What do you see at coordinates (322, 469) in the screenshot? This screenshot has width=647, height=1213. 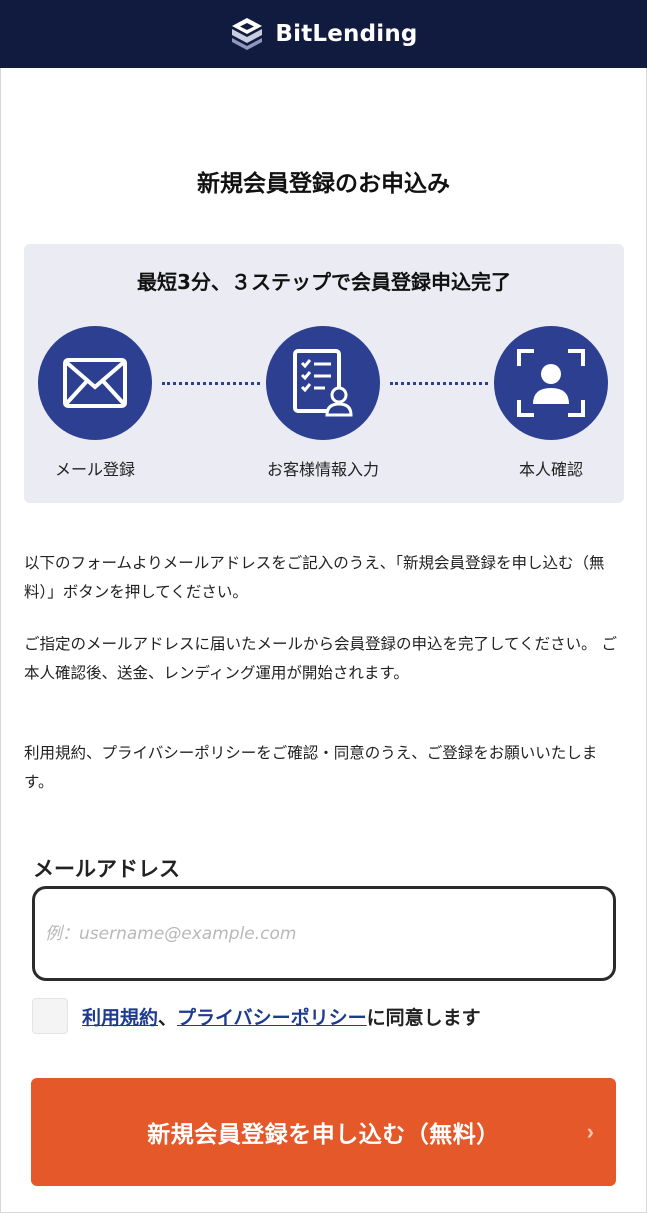 I see `step-label: お客様情報入力` at bounding box center [322, 469].